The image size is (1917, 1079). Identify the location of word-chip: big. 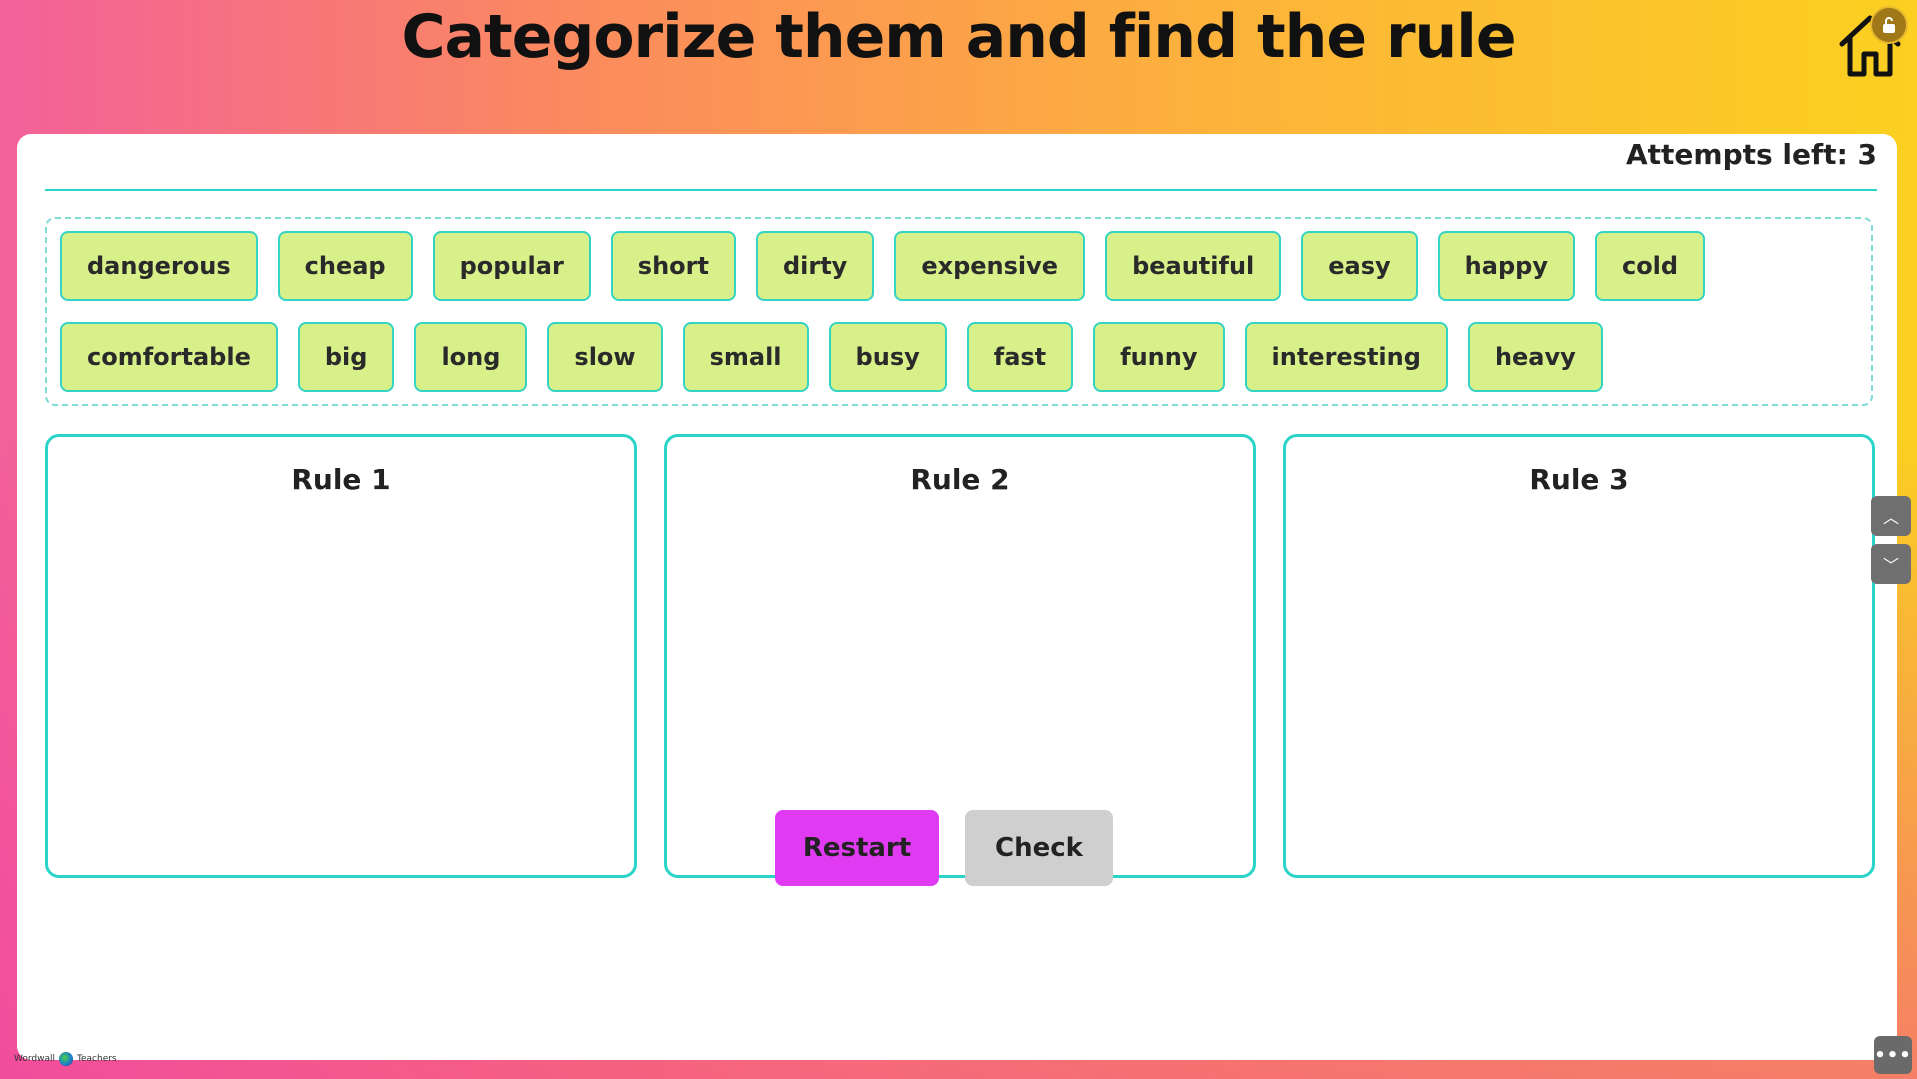
(346, 357).